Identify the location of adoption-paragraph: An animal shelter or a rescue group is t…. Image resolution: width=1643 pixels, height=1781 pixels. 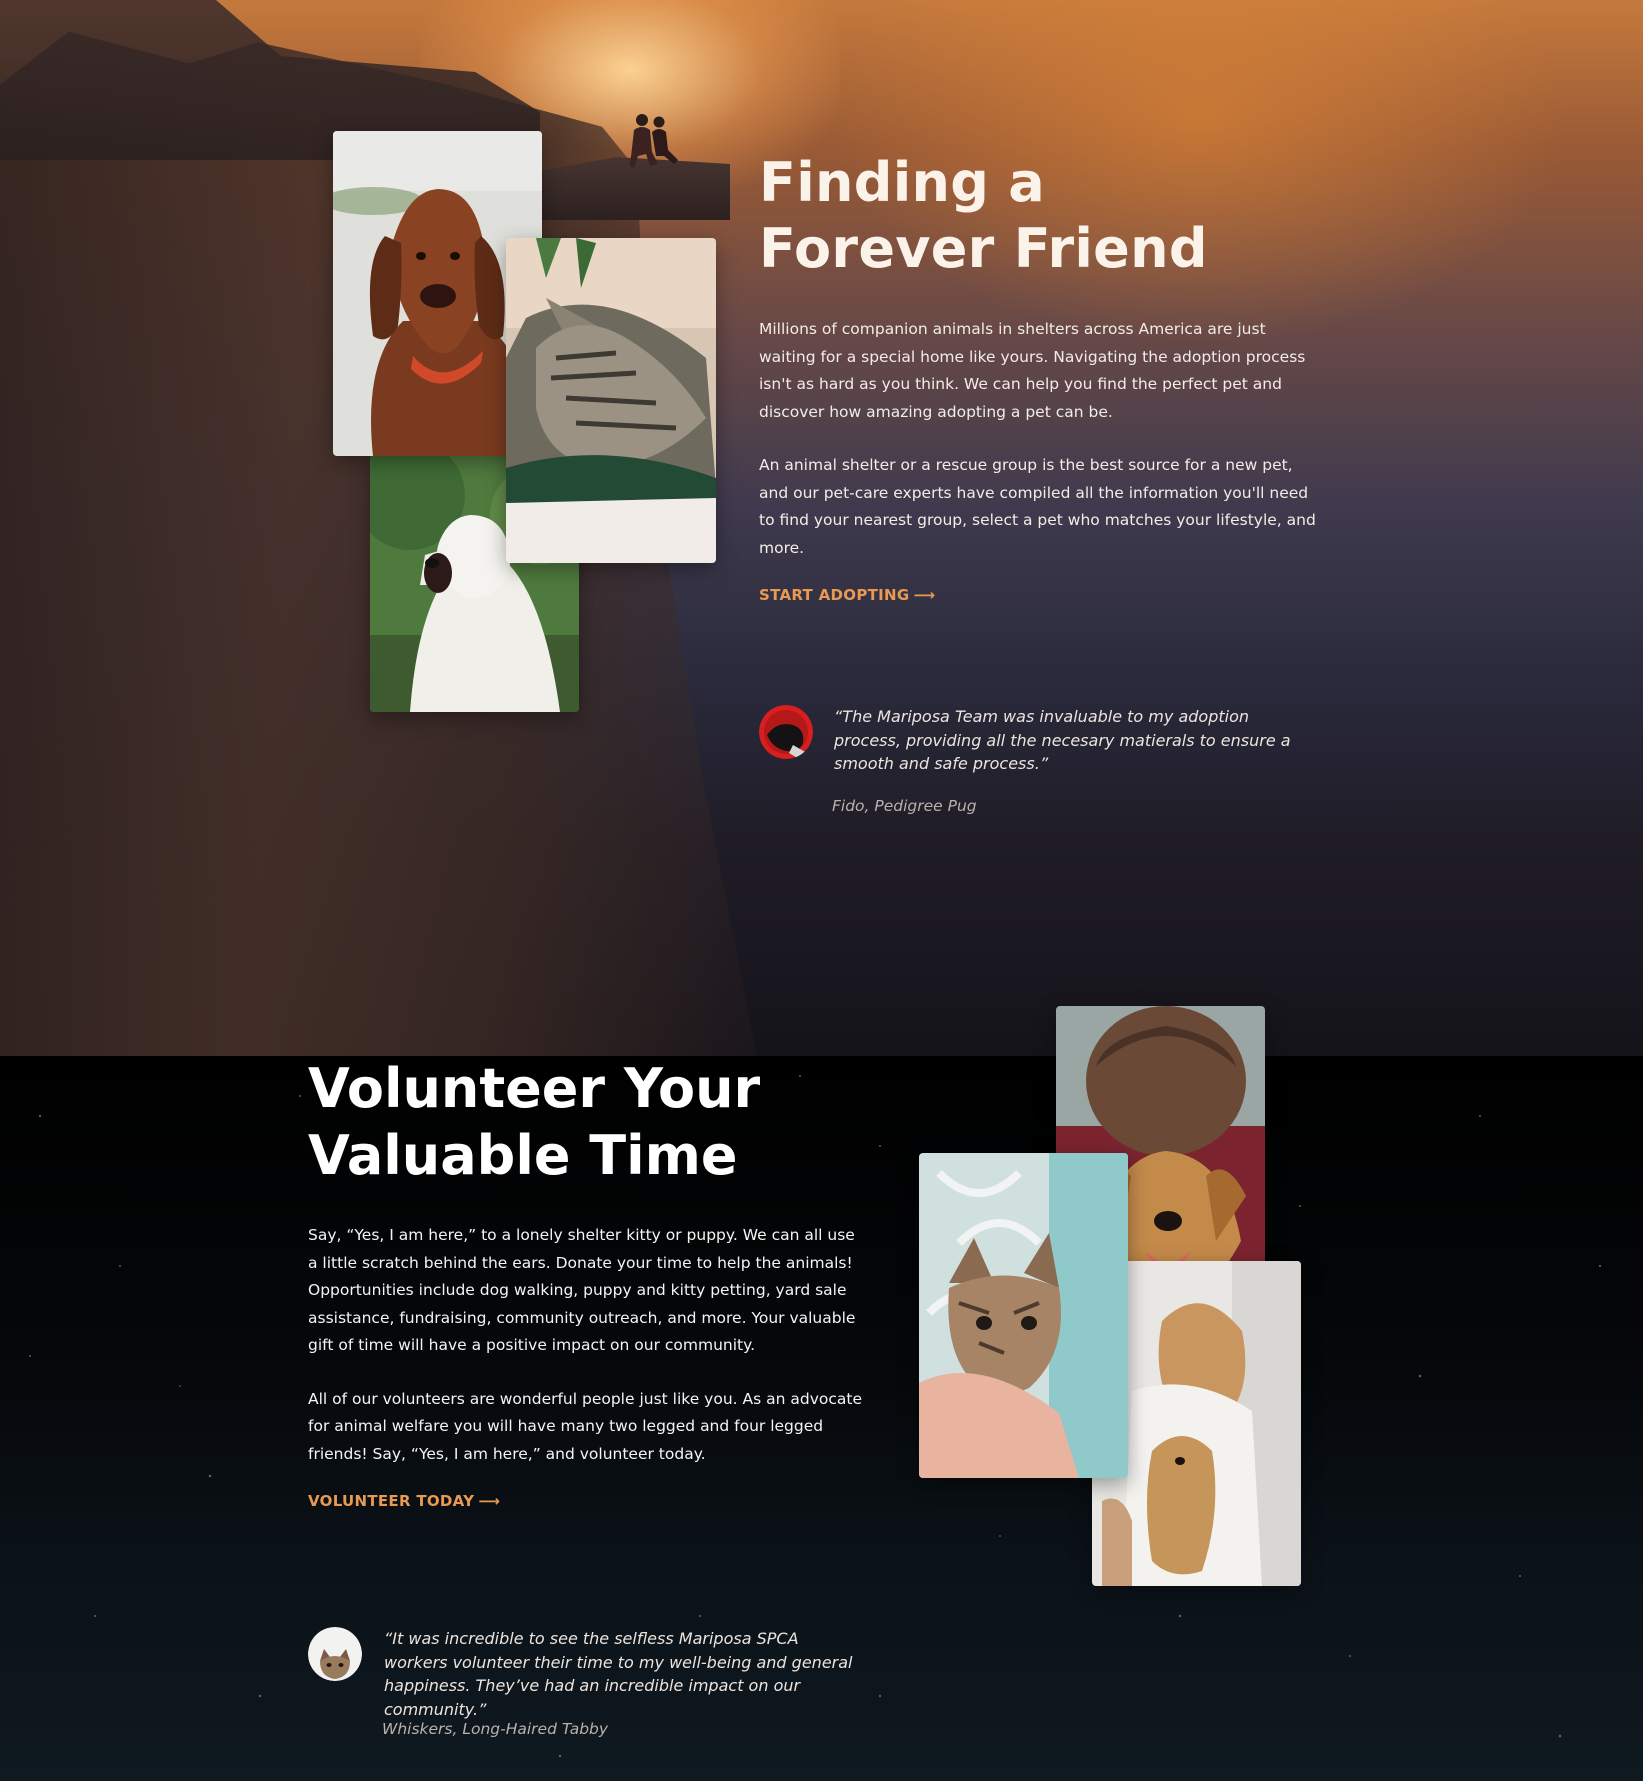
(1037, 506).